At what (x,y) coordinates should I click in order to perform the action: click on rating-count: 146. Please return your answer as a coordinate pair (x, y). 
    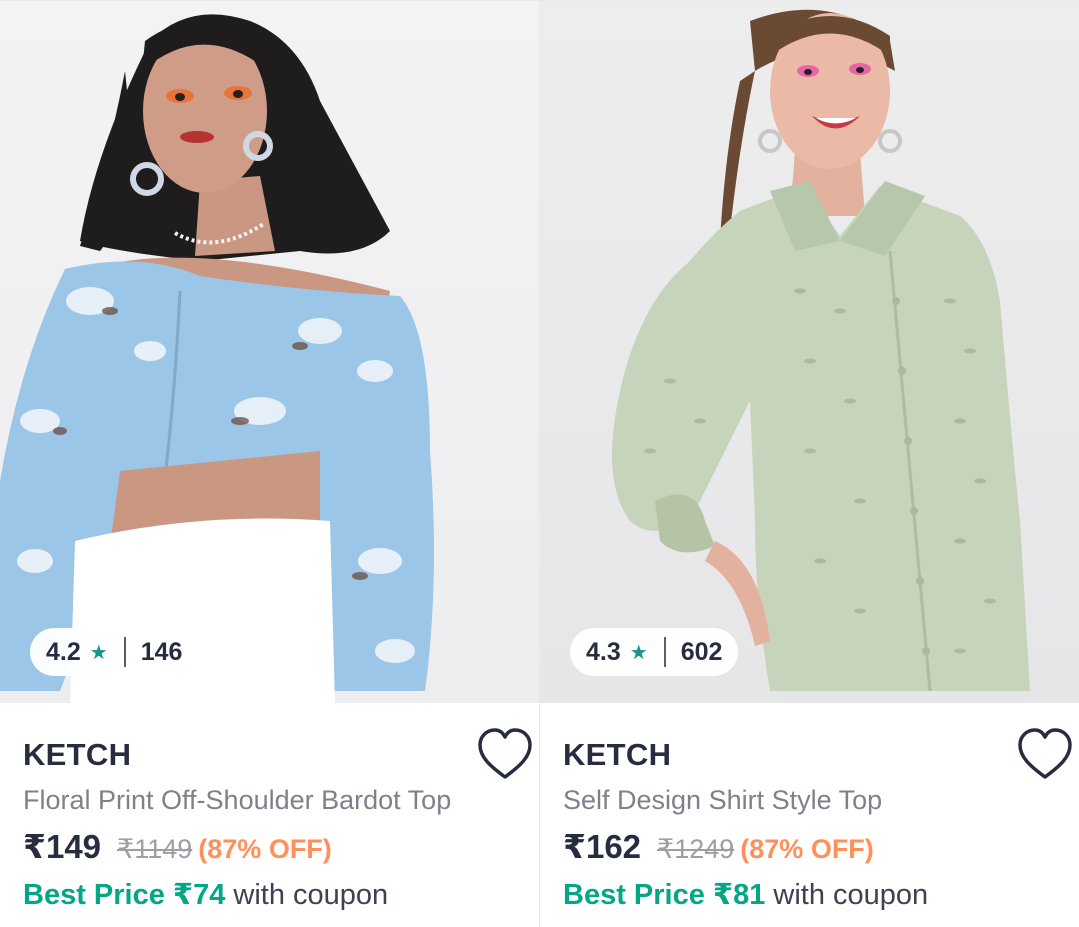
    Looking at the image, I should click on (161, 651).